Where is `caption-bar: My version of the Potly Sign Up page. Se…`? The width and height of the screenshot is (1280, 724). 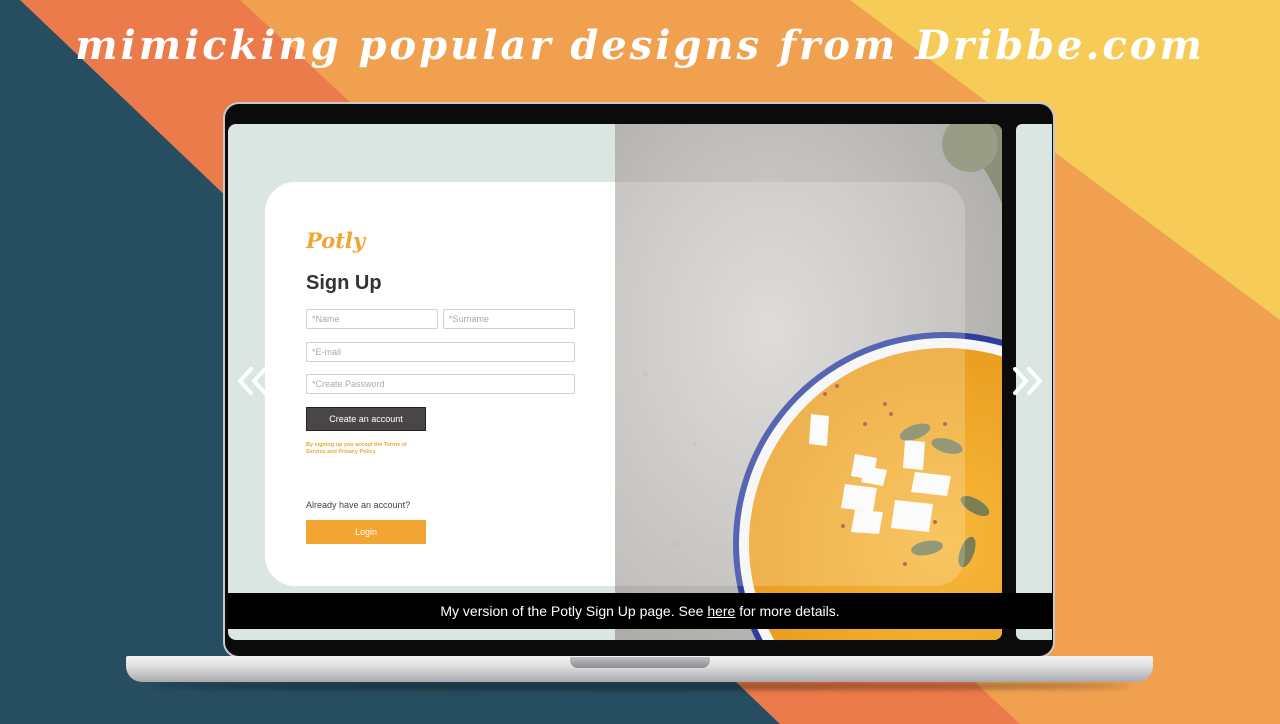
caption-bar: My version of the Potly Sign Up page. Se… is located at coordinates (640, 611).